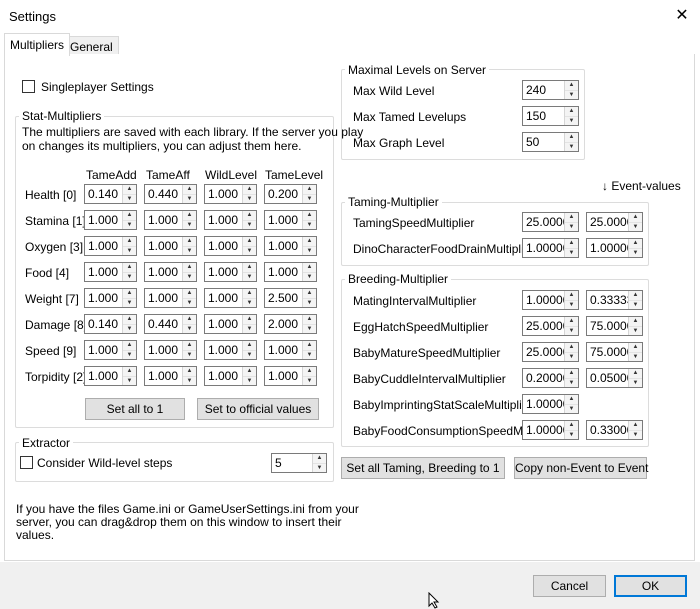 This screenshot has height=609, width=700. Describe the element at coordinates (26, 462) in the screenshot. I see `consider-wild-steps-checkbox` at that location.